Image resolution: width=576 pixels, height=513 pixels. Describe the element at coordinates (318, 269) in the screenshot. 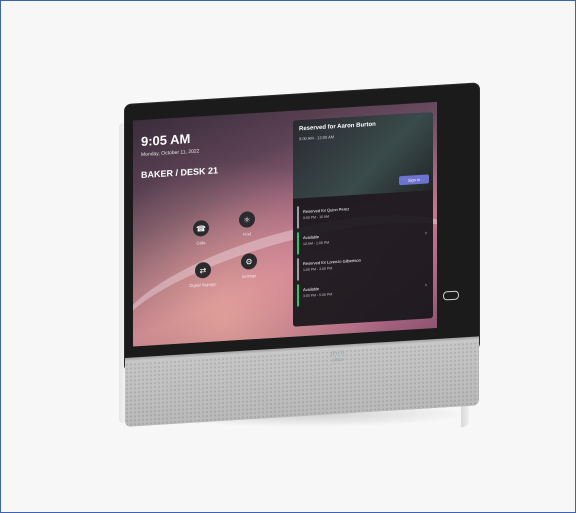

I see `booking-time: 1:00 PM - 3:00 PM` at that location.